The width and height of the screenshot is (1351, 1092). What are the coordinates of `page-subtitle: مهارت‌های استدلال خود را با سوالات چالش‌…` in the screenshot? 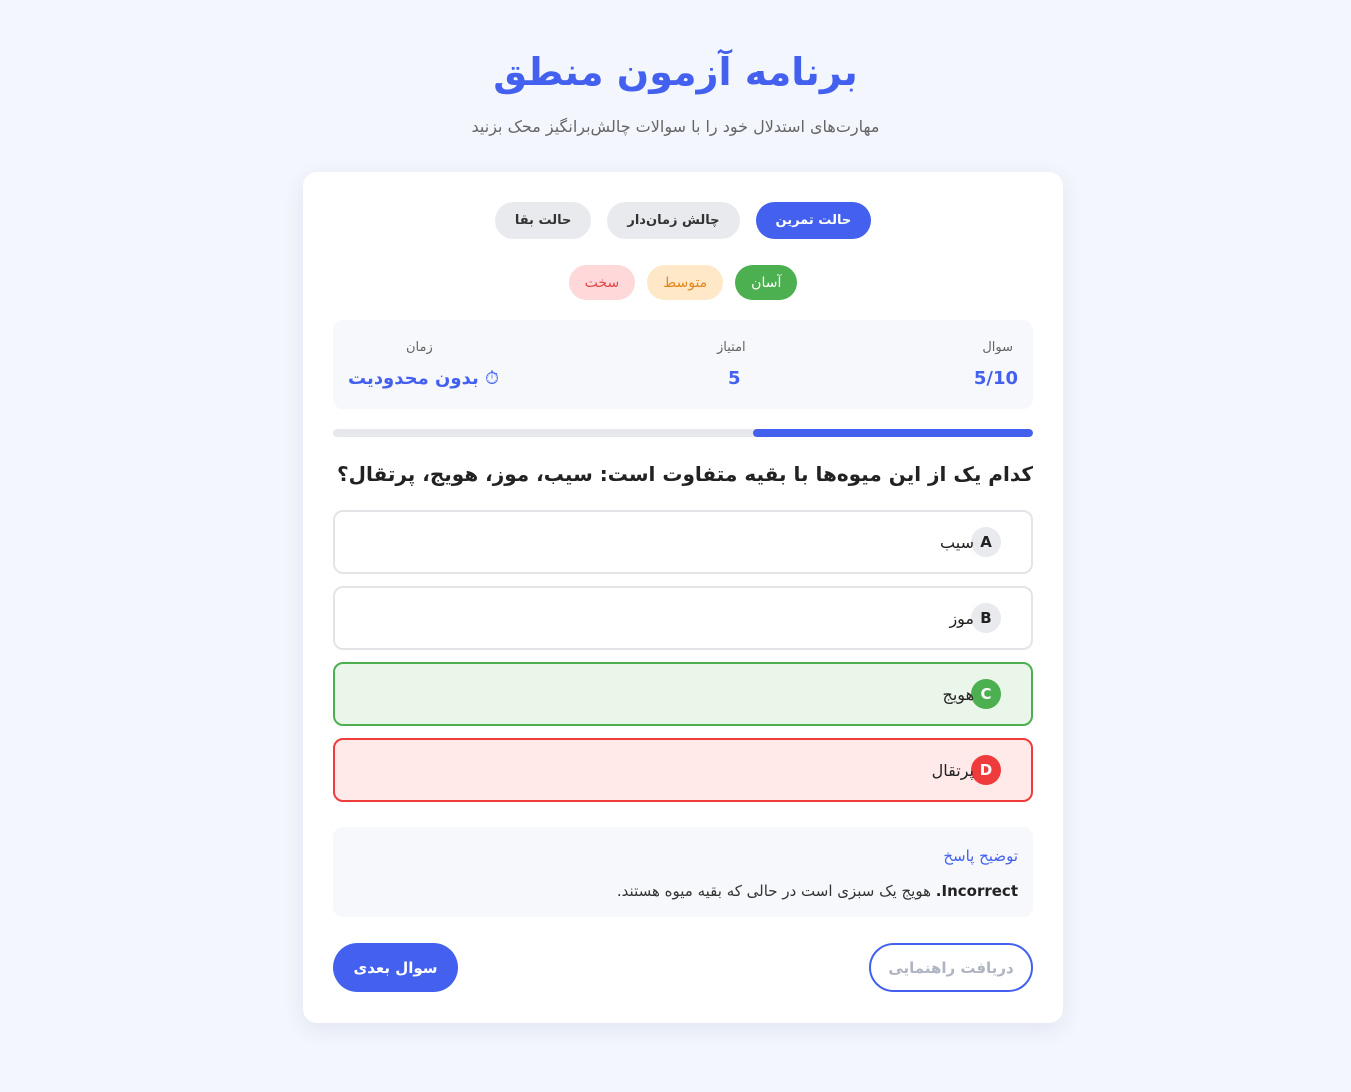 It's located at (675, 126).